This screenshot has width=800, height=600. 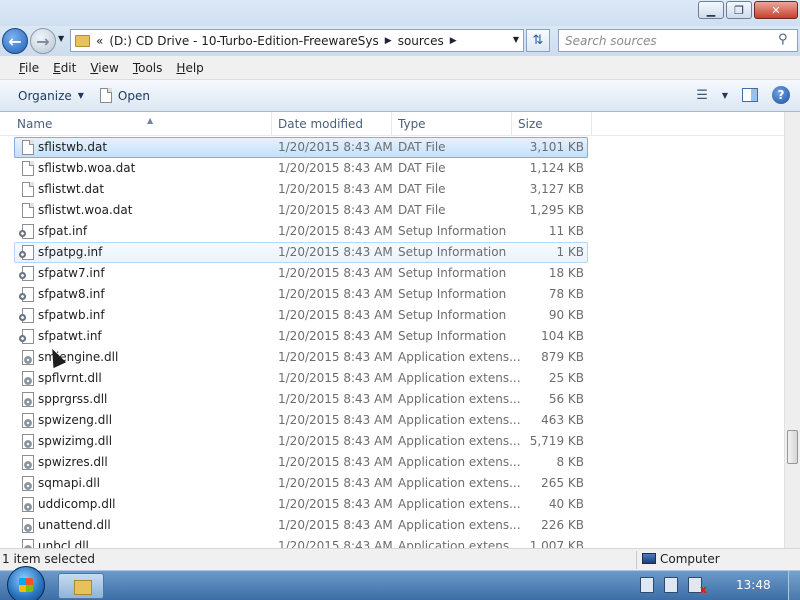 I want to click on close-button: ✕, so click(x=776, y=10).